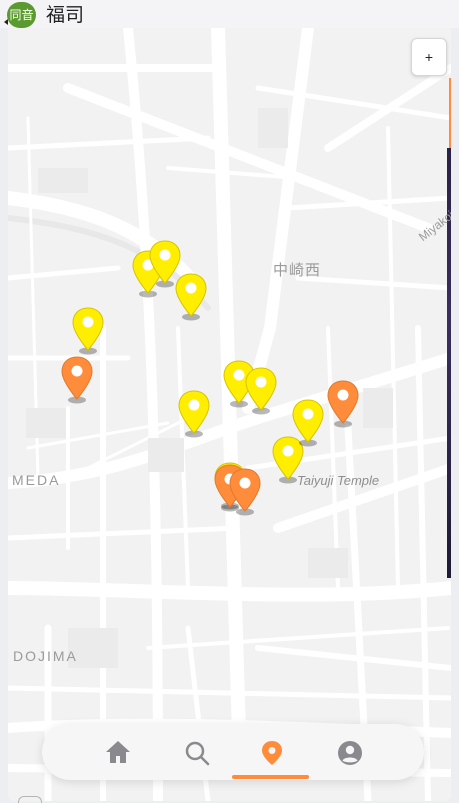  I want to click on search-icon, so click(197, 753).